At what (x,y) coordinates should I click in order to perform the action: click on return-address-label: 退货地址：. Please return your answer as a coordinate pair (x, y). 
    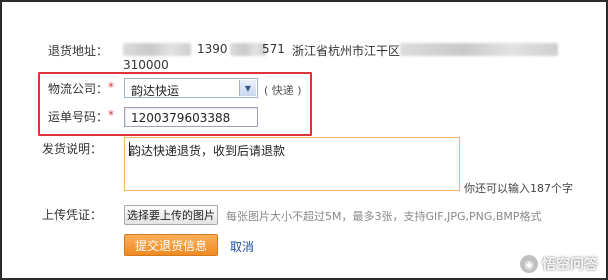
    Looking at the image, I should click on (78, 51).